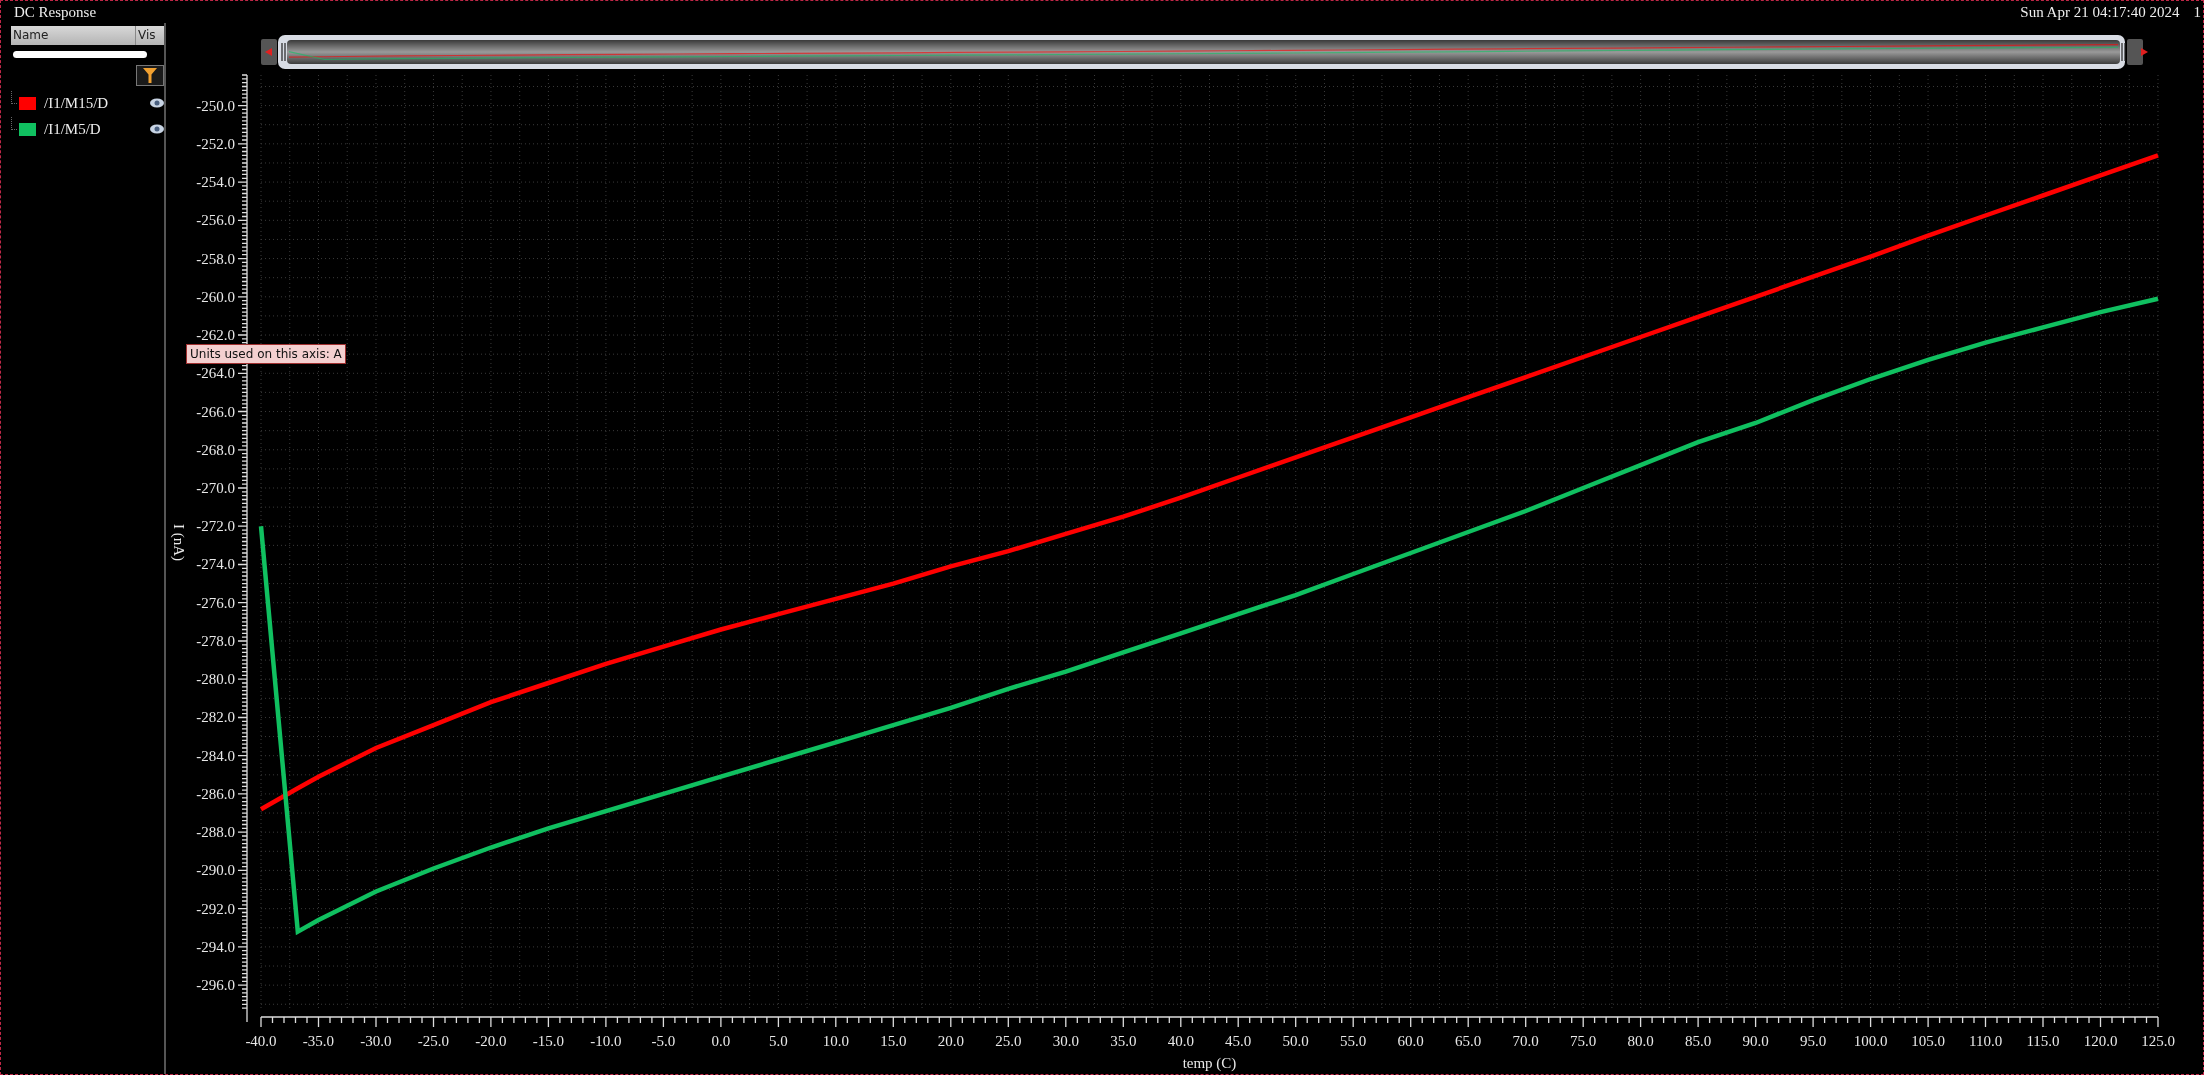  I want to click on x-tick-label: 85.0, so click(1698, 1041).